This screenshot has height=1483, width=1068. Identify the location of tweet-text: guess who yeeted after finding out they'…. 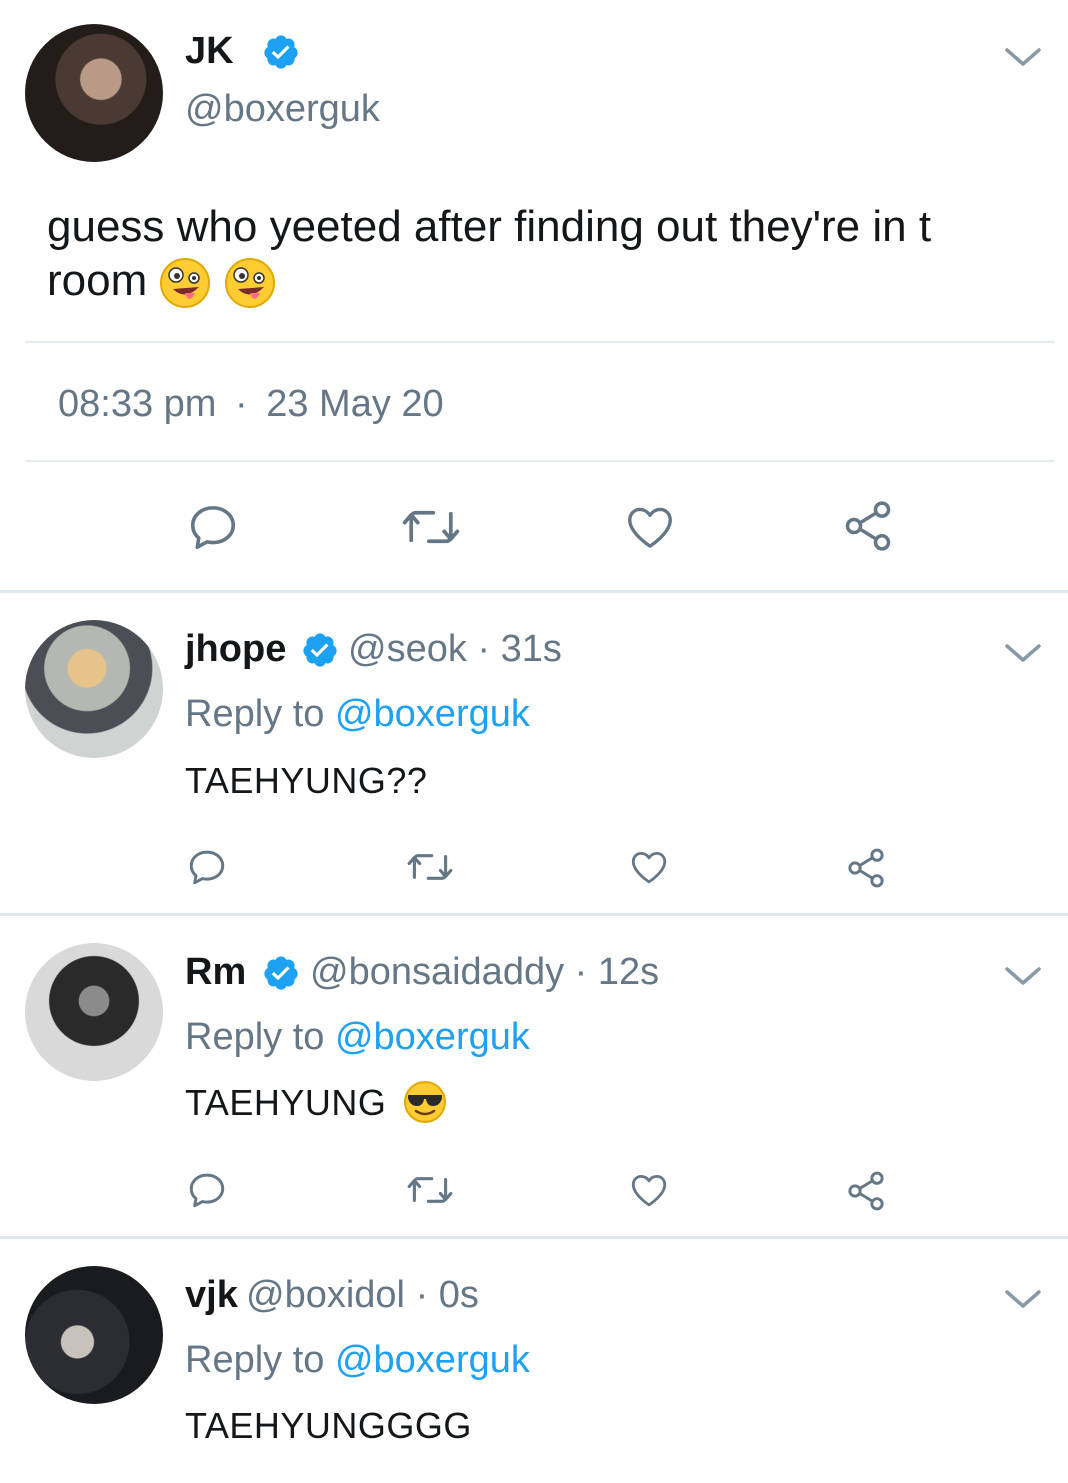
(542, 254).